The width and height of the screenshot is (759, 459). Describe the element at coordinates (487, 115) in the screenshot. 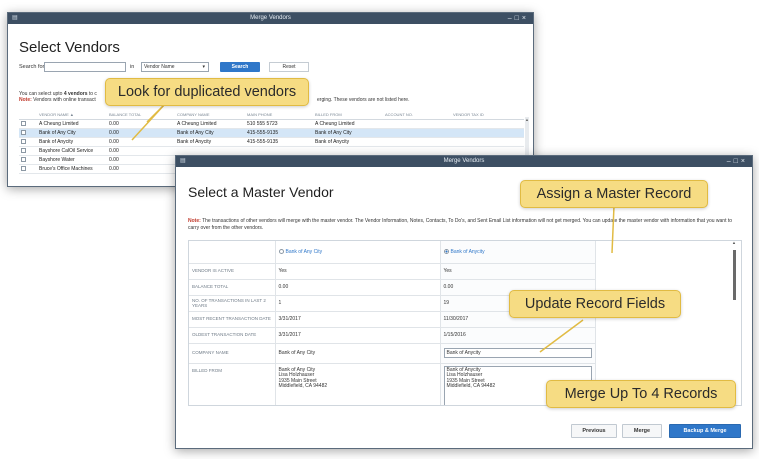

I see `column-header: VENDOR TAX ID` at that location.